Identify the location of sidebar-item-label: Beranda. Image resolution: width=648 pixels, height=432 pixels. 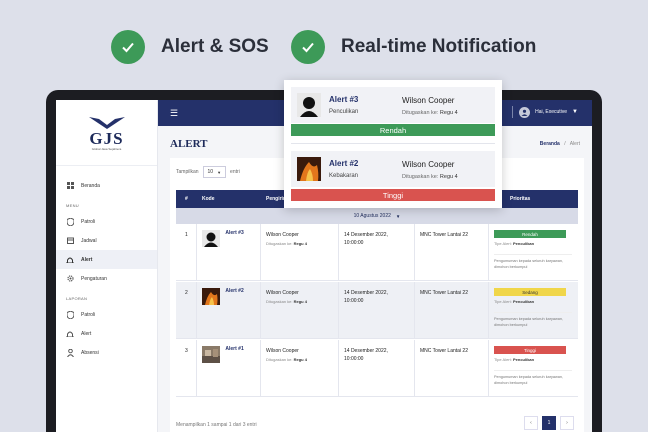
(90, 185).